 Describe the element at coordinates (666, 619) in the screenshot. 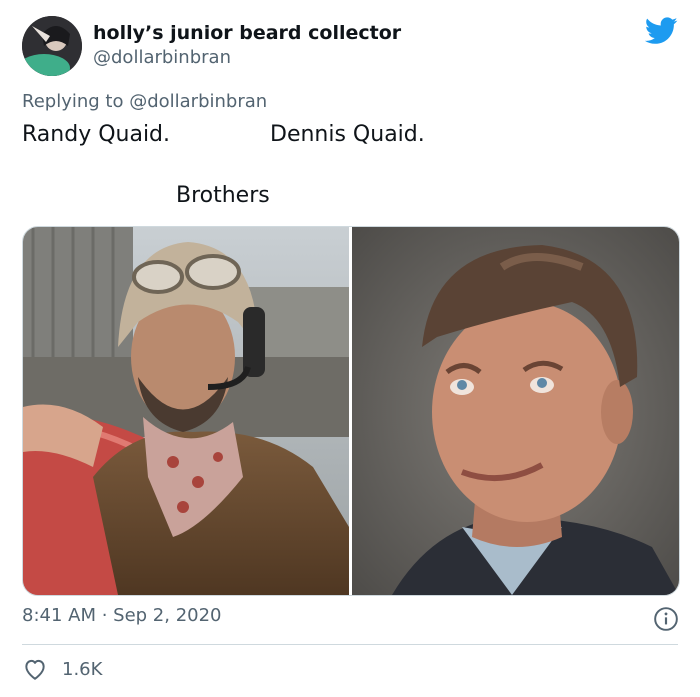

I see `info-icon` at that location.